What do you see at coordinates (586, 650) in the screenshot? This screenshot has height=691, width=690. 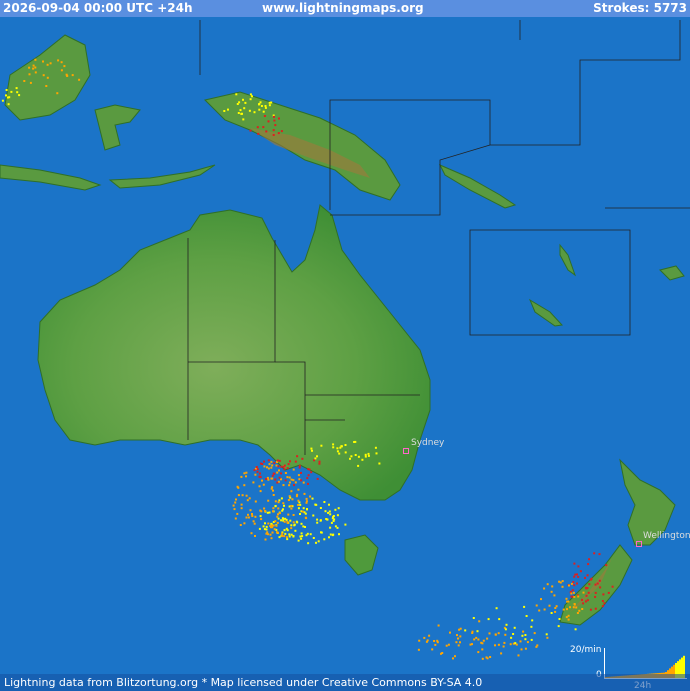 I see `legend-rate-label: 20/min` at bounding box center [586, 650].